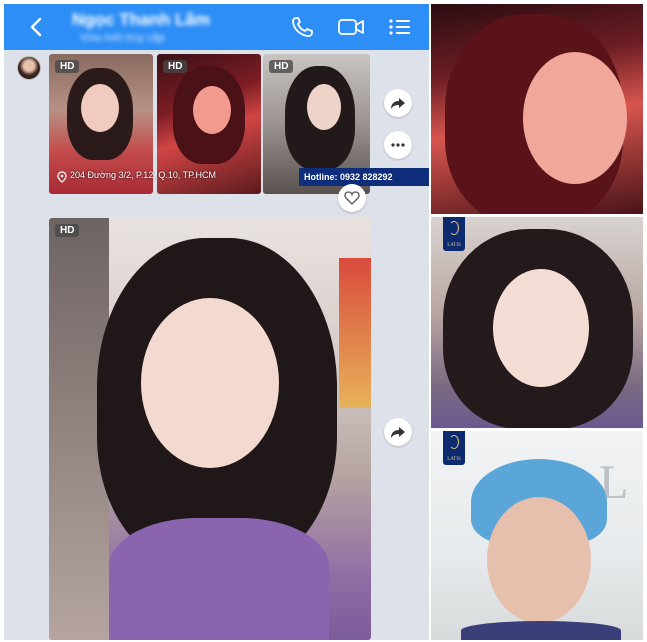  What do you see at coordinates (143, 175) in the screenshot?
I see `address-text: 204 Đường 3/2, P.12, Q.10, TP.HCM` at bounding box center [143, 175].